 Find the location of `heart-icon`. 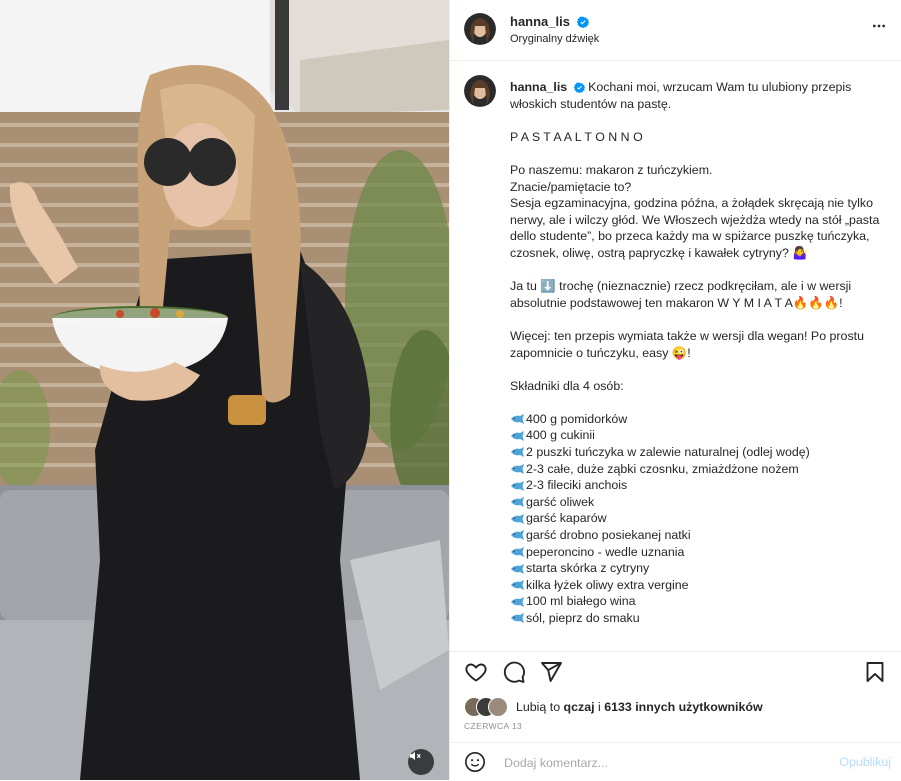

heart-icon is located at coordinates (476, 672).